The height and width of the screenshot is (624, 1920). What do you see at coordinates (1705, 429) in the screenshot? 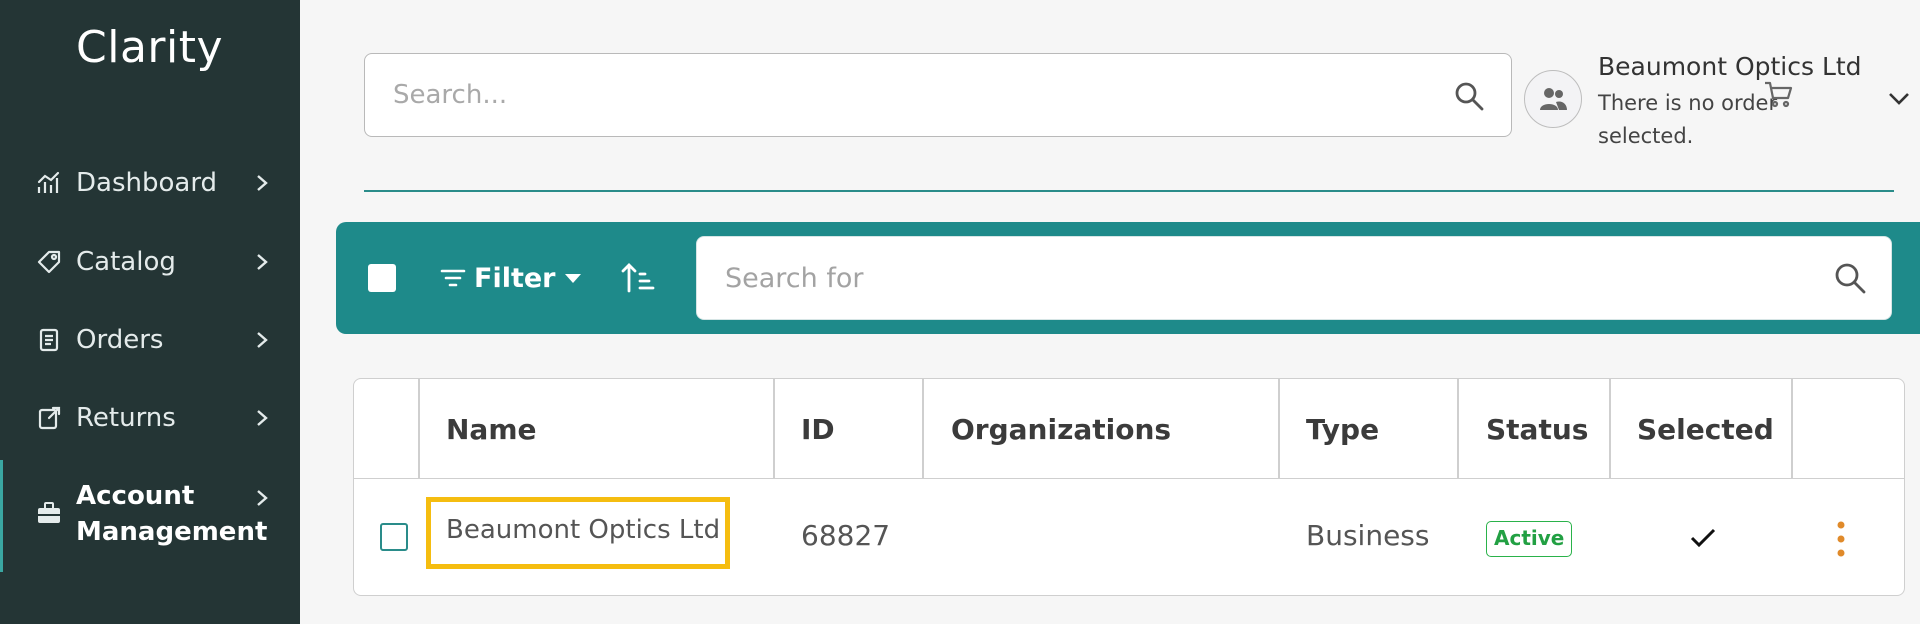
I see `column-header-selected: Selected` at bounding box center [1705, 429].